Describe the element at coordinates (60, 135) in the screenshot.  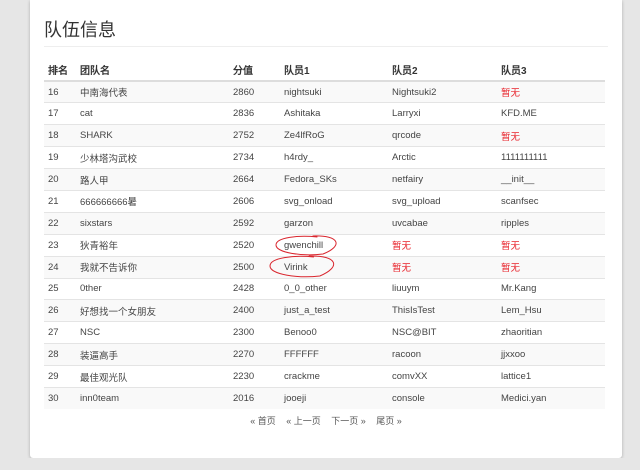
I see `cell-rank: 18` at that location.